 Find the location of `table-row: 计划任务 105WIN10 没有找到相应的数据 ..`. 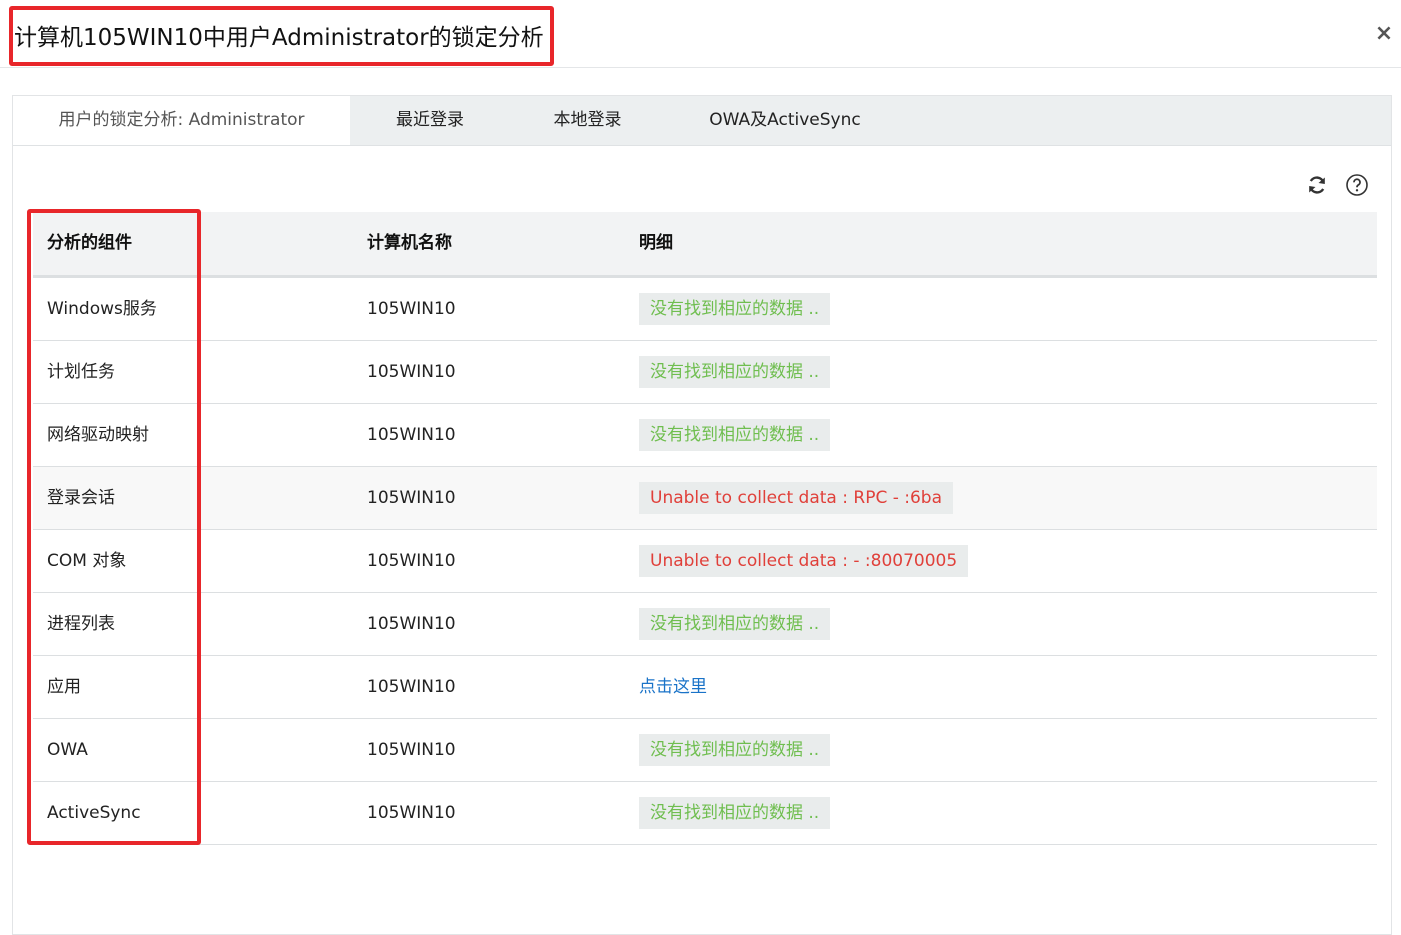

table-row: 计划任务 105WIN10 没有找到相应的数据 .. is located at coordinates (705, 372).